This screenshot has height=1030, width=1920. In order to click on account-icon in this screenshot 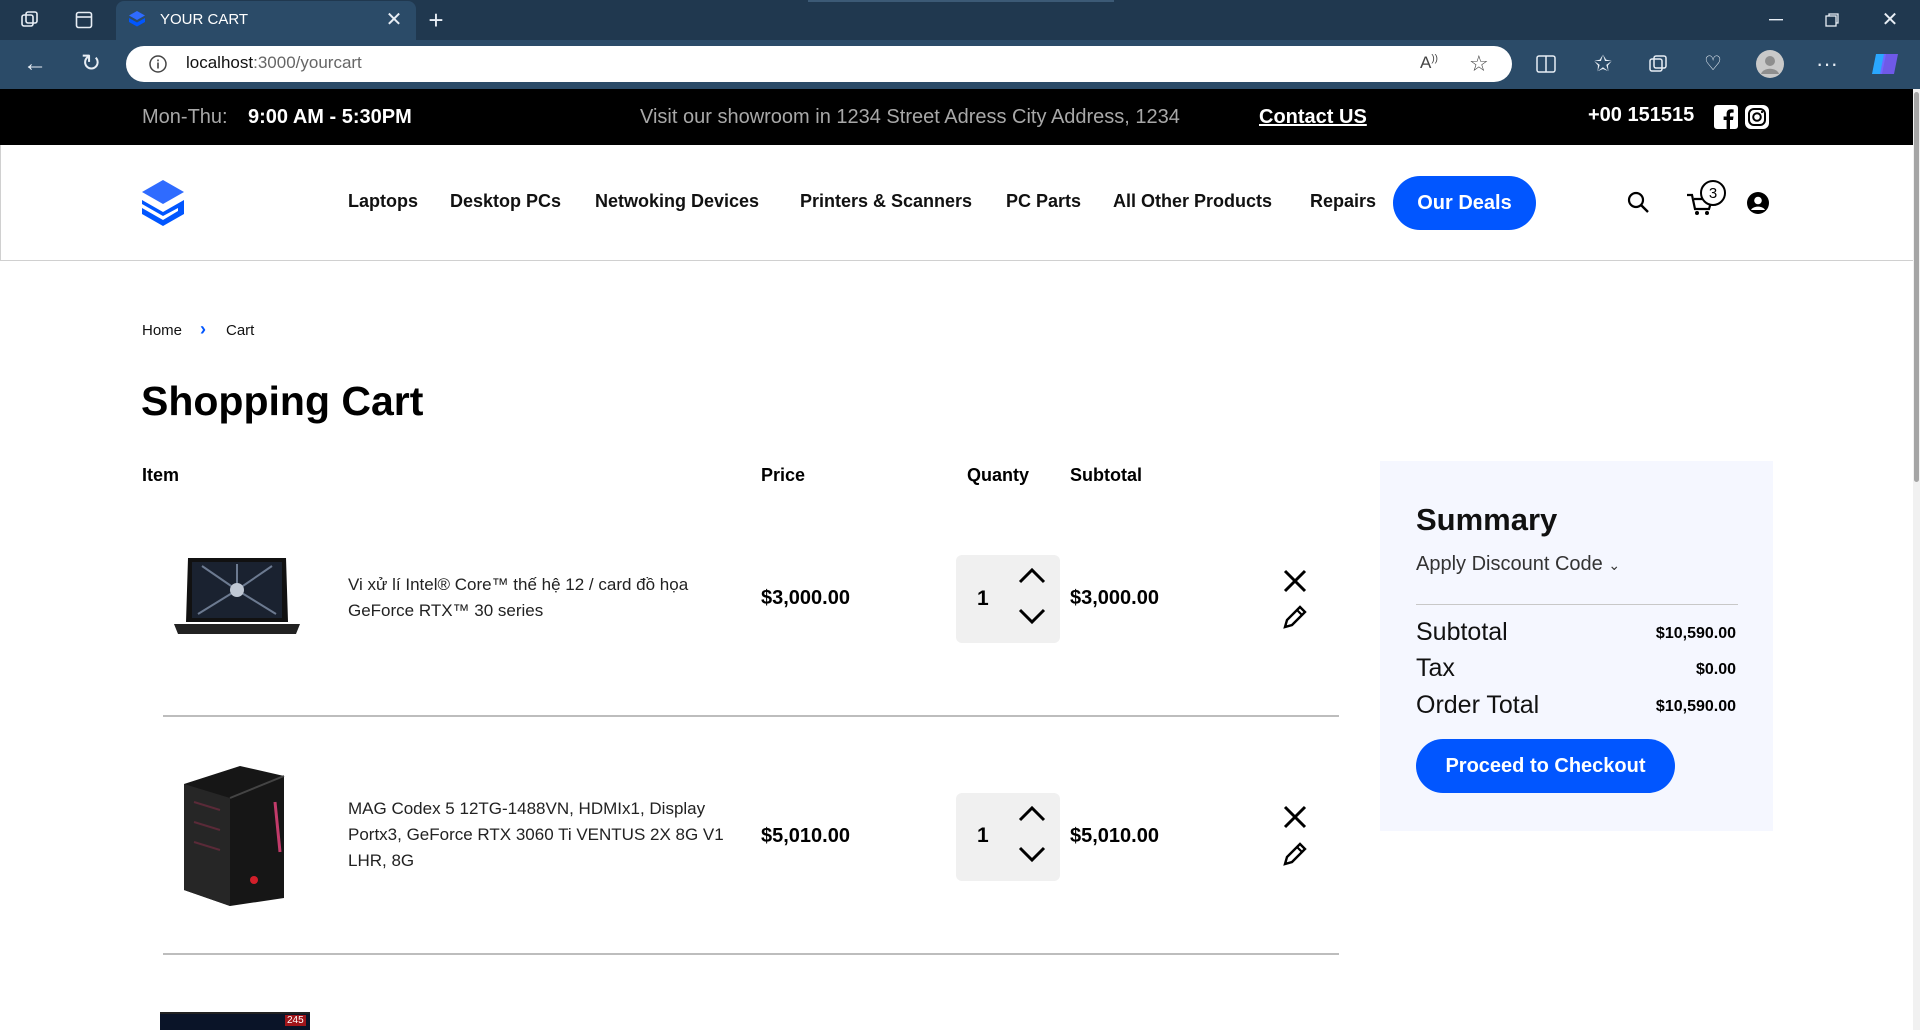, I will do `click(1758, 203)`.